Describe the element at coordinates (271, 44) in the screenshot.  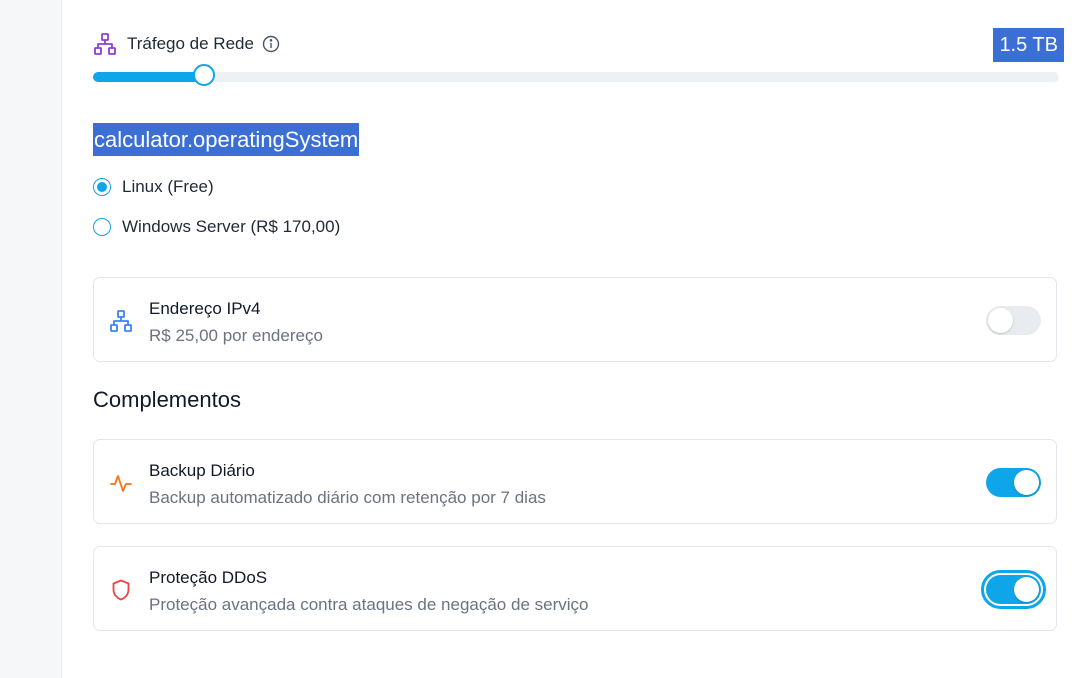
I see `info-icon` at that location.